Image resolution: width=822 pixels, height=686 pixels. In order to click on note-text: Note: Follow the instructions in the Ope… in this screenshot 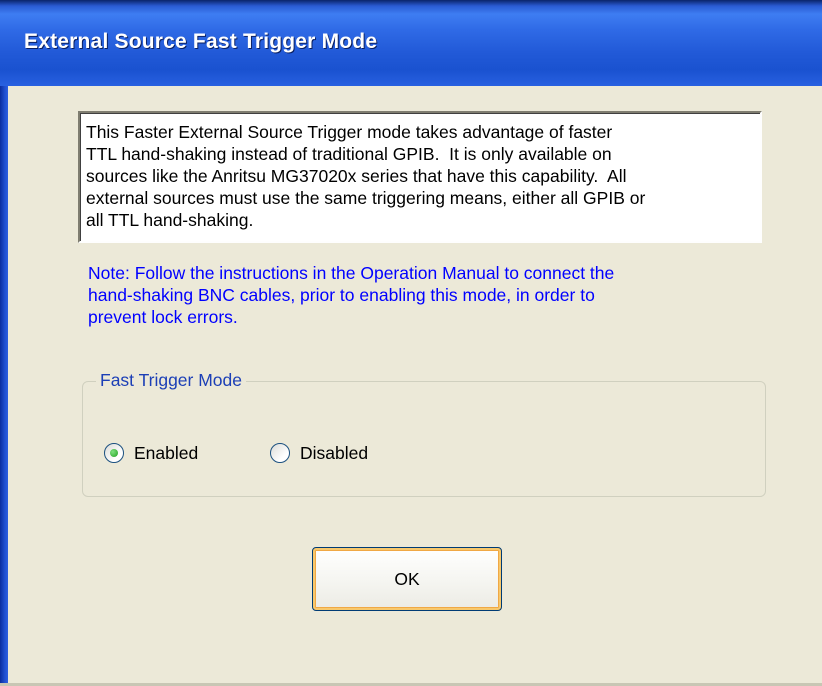, I will do `click(351, 295)`.